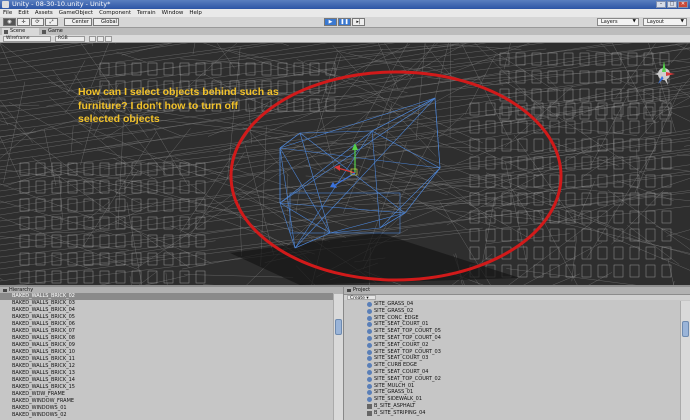  I want to click on list-item: B_SITE_STRIPING_04, so click(512, 413).